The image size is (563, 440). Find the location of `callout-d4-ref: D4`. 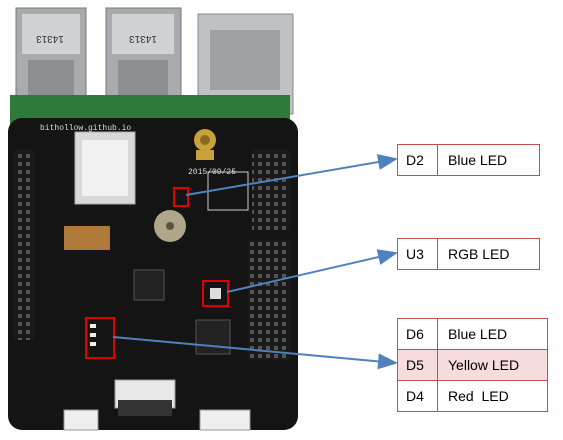

callout-d4-ref: D4 is located at coordinates (418, 396).